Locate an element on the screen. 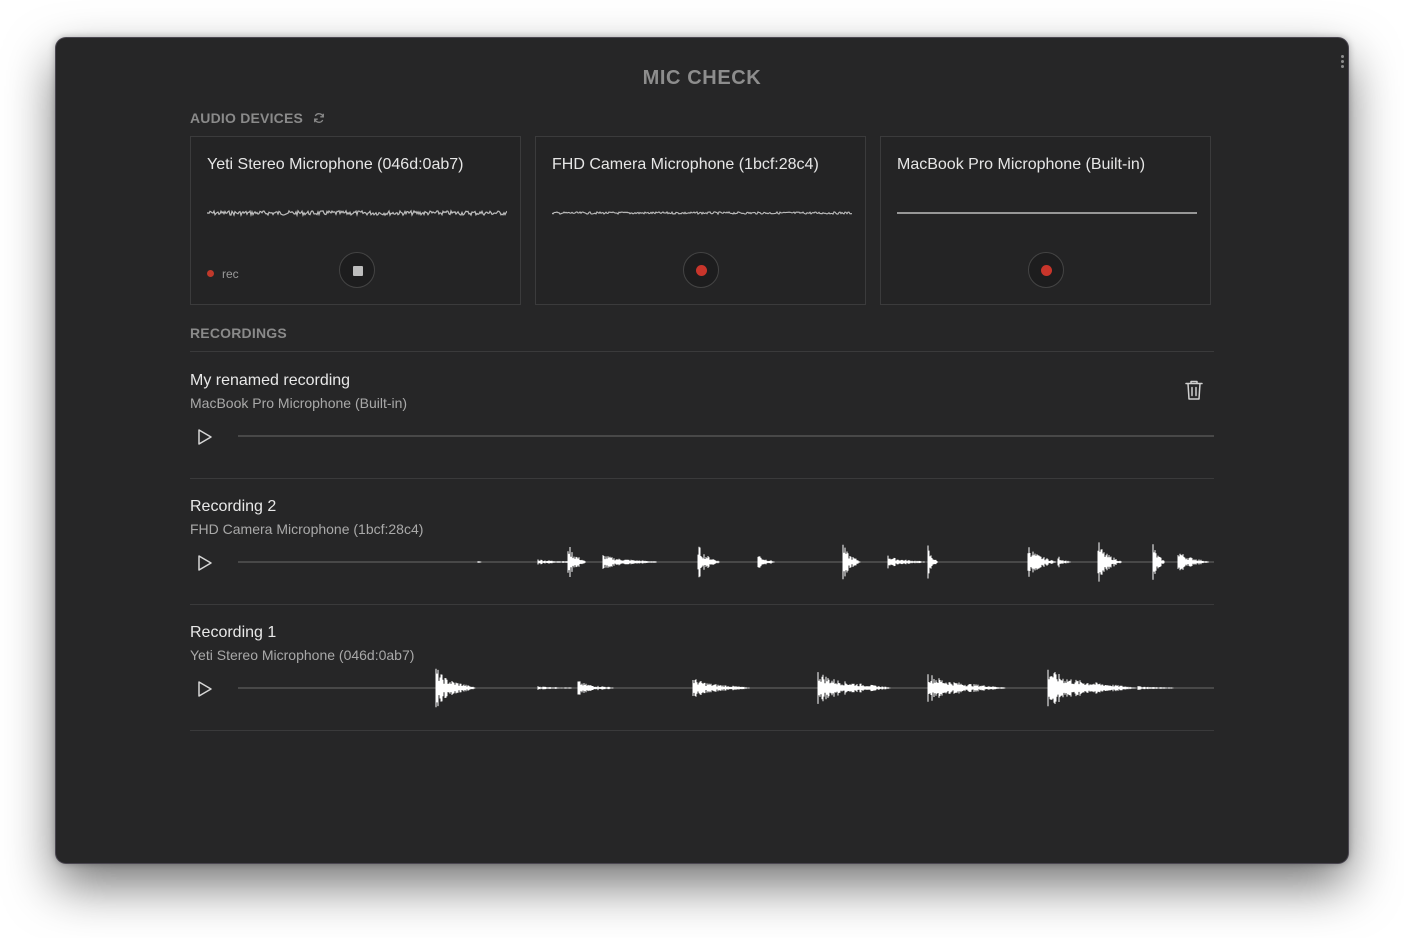 The width and height of the screenshot is (1404, 938). recording-device: MacBook Pro Microphone (Built-in) is located at coordinates (299, 403).